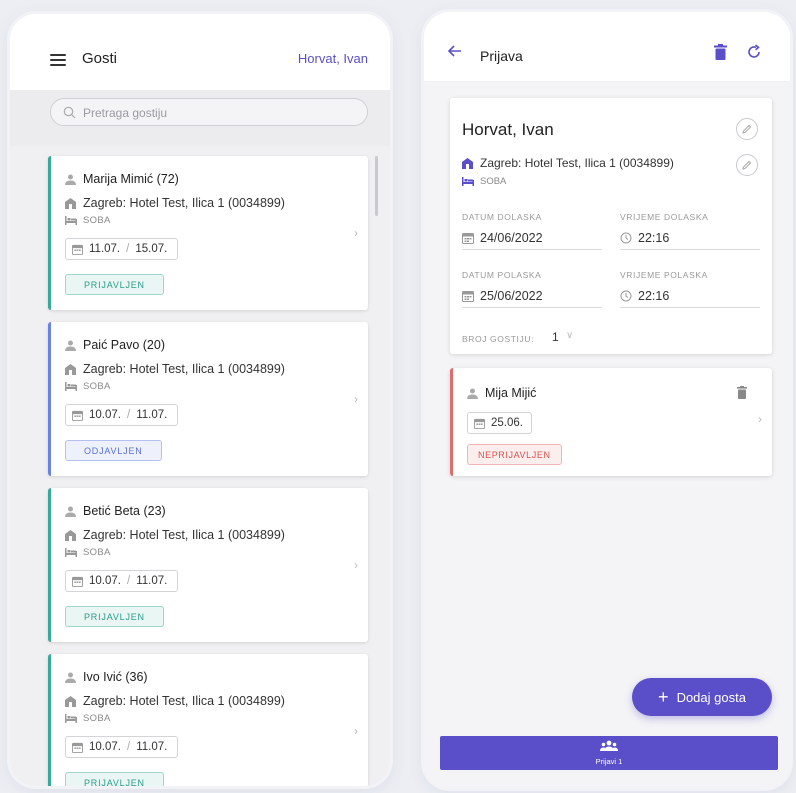 The image size is (796, 793). Describe the element at coordinates (609, 753) in the screenshot. I see `submit-checkin-button: Prijavi 1` at that location.